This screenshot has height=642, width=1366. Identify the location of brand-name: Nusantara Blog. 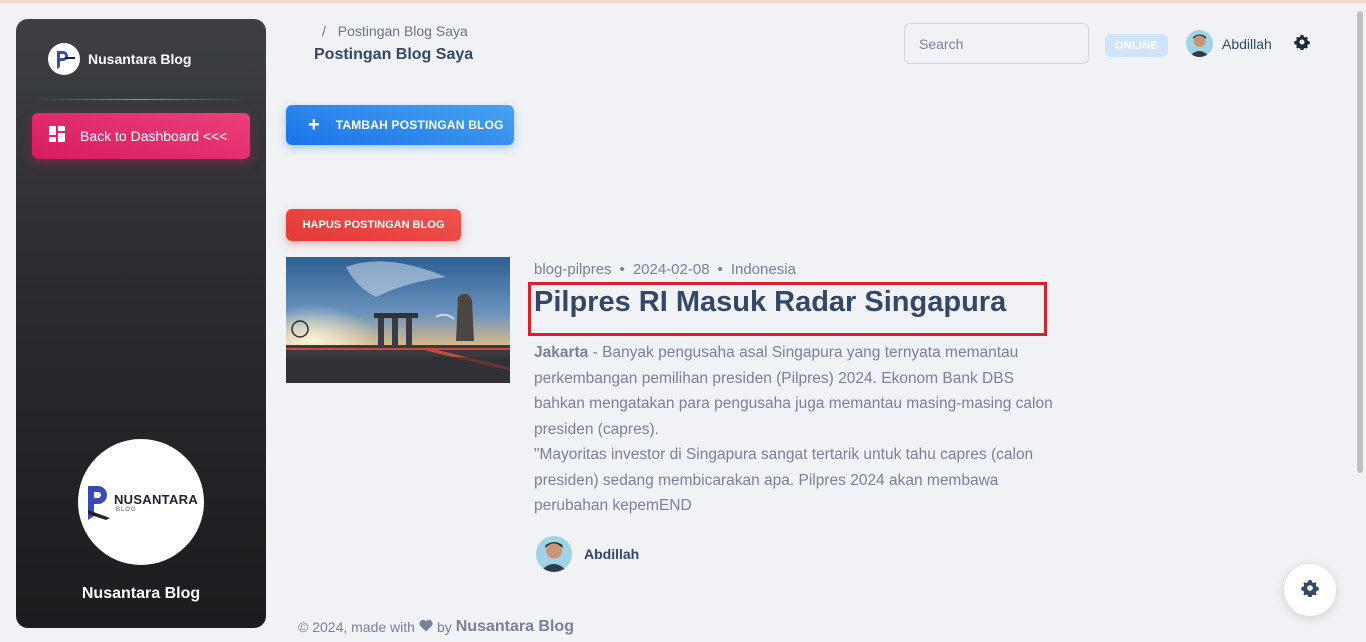
(140, 59).